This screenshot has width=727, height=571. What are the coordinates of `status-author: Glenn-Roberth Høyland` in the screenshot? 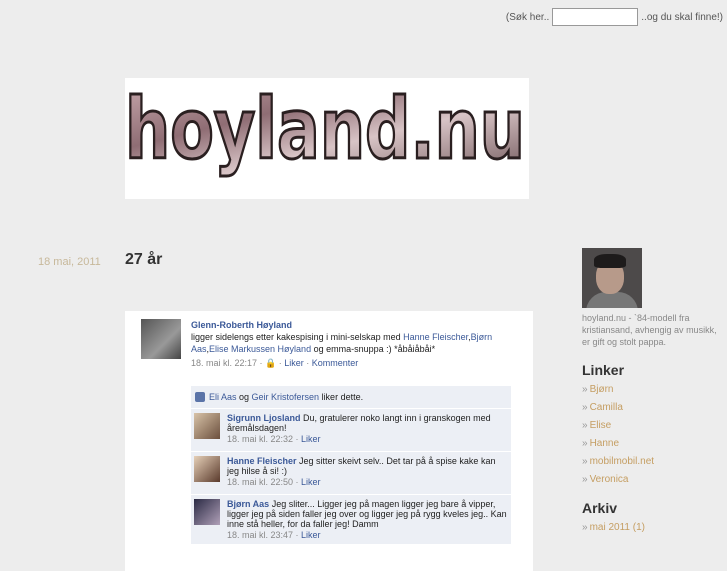 It's located at (241, 325).